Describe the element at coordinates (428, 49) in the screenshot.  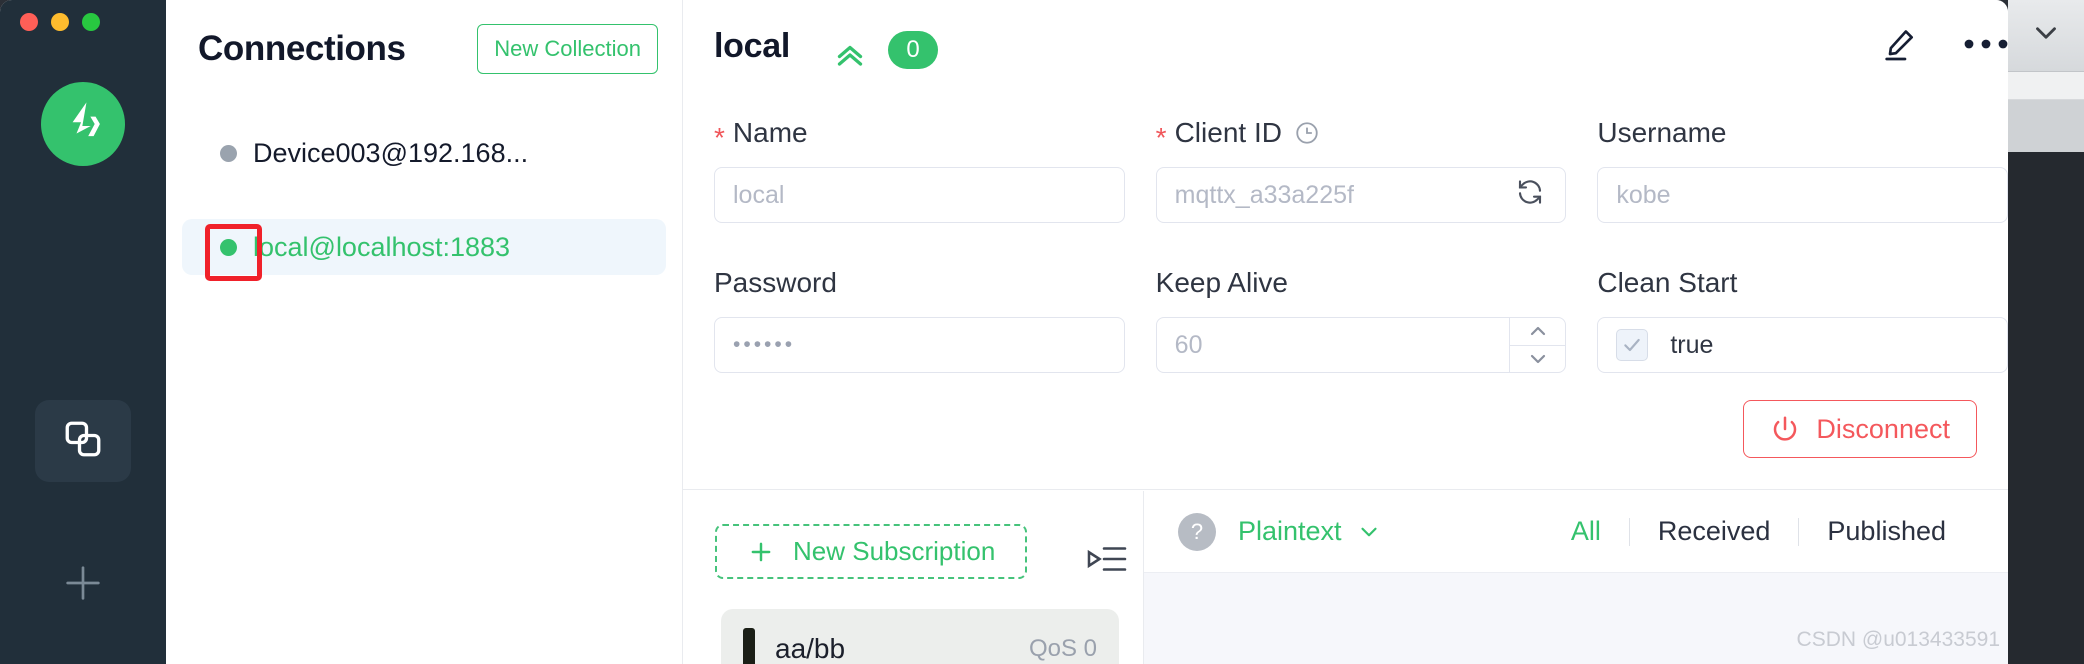
I see `connections-header: Connections New Collection` at that location.